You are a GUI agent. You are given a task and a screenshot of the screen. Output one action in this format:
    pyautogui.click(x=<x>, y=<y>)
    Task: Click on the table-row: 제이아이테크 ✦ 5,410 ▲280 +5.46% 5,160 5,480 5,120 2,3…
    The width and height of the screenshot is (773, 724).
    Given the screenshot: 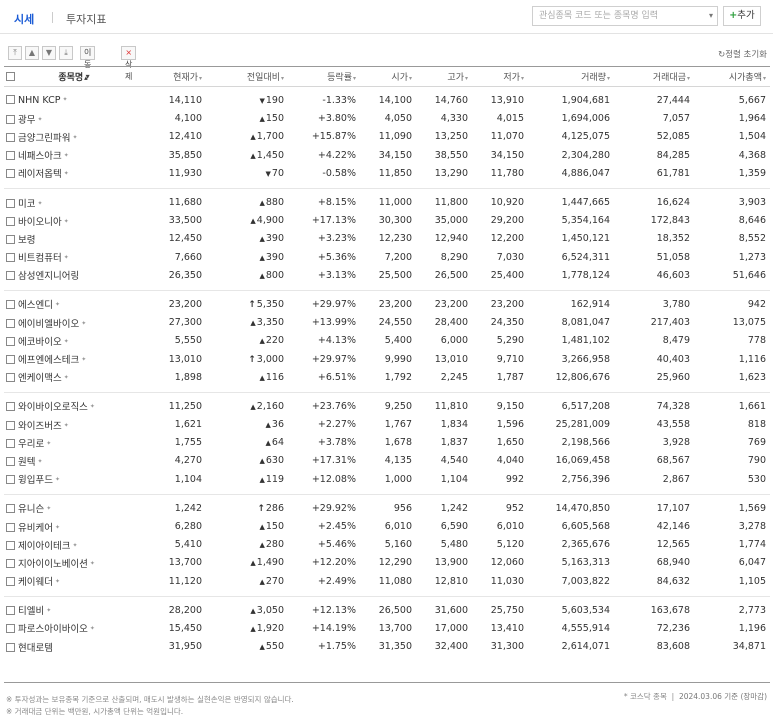 What is the action you would take?
    pyautogui.click(x=387, y=545)
    